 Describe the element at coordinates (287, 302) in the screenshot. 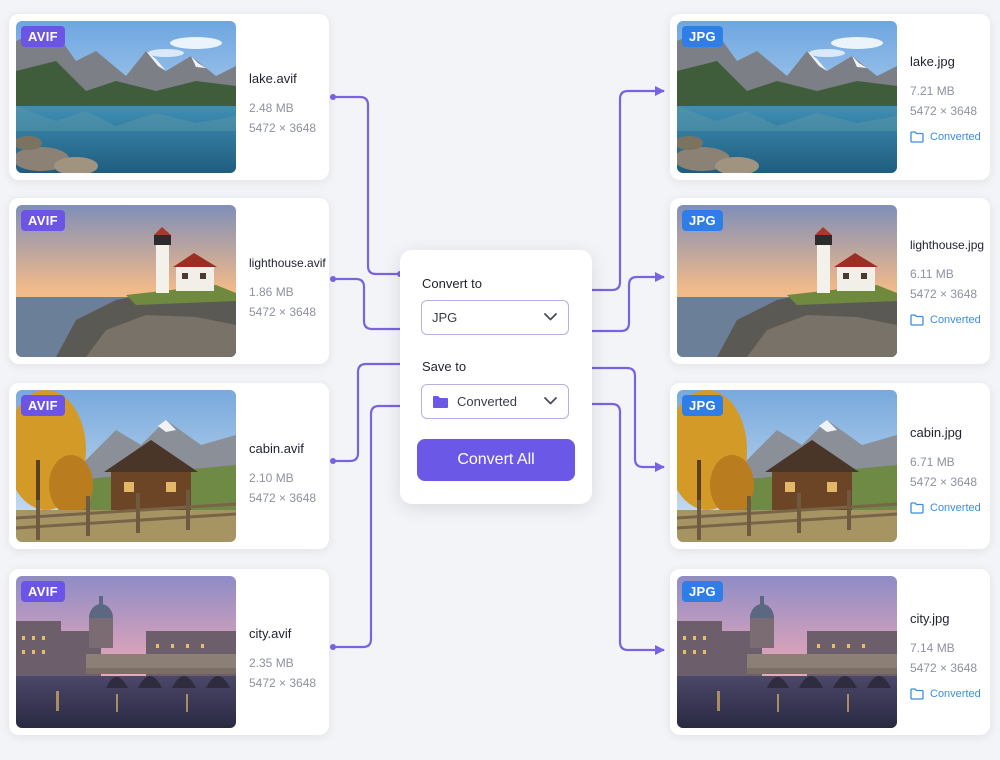

I see `file-meta: 1.86 MB 5472 × 3648` at that location.